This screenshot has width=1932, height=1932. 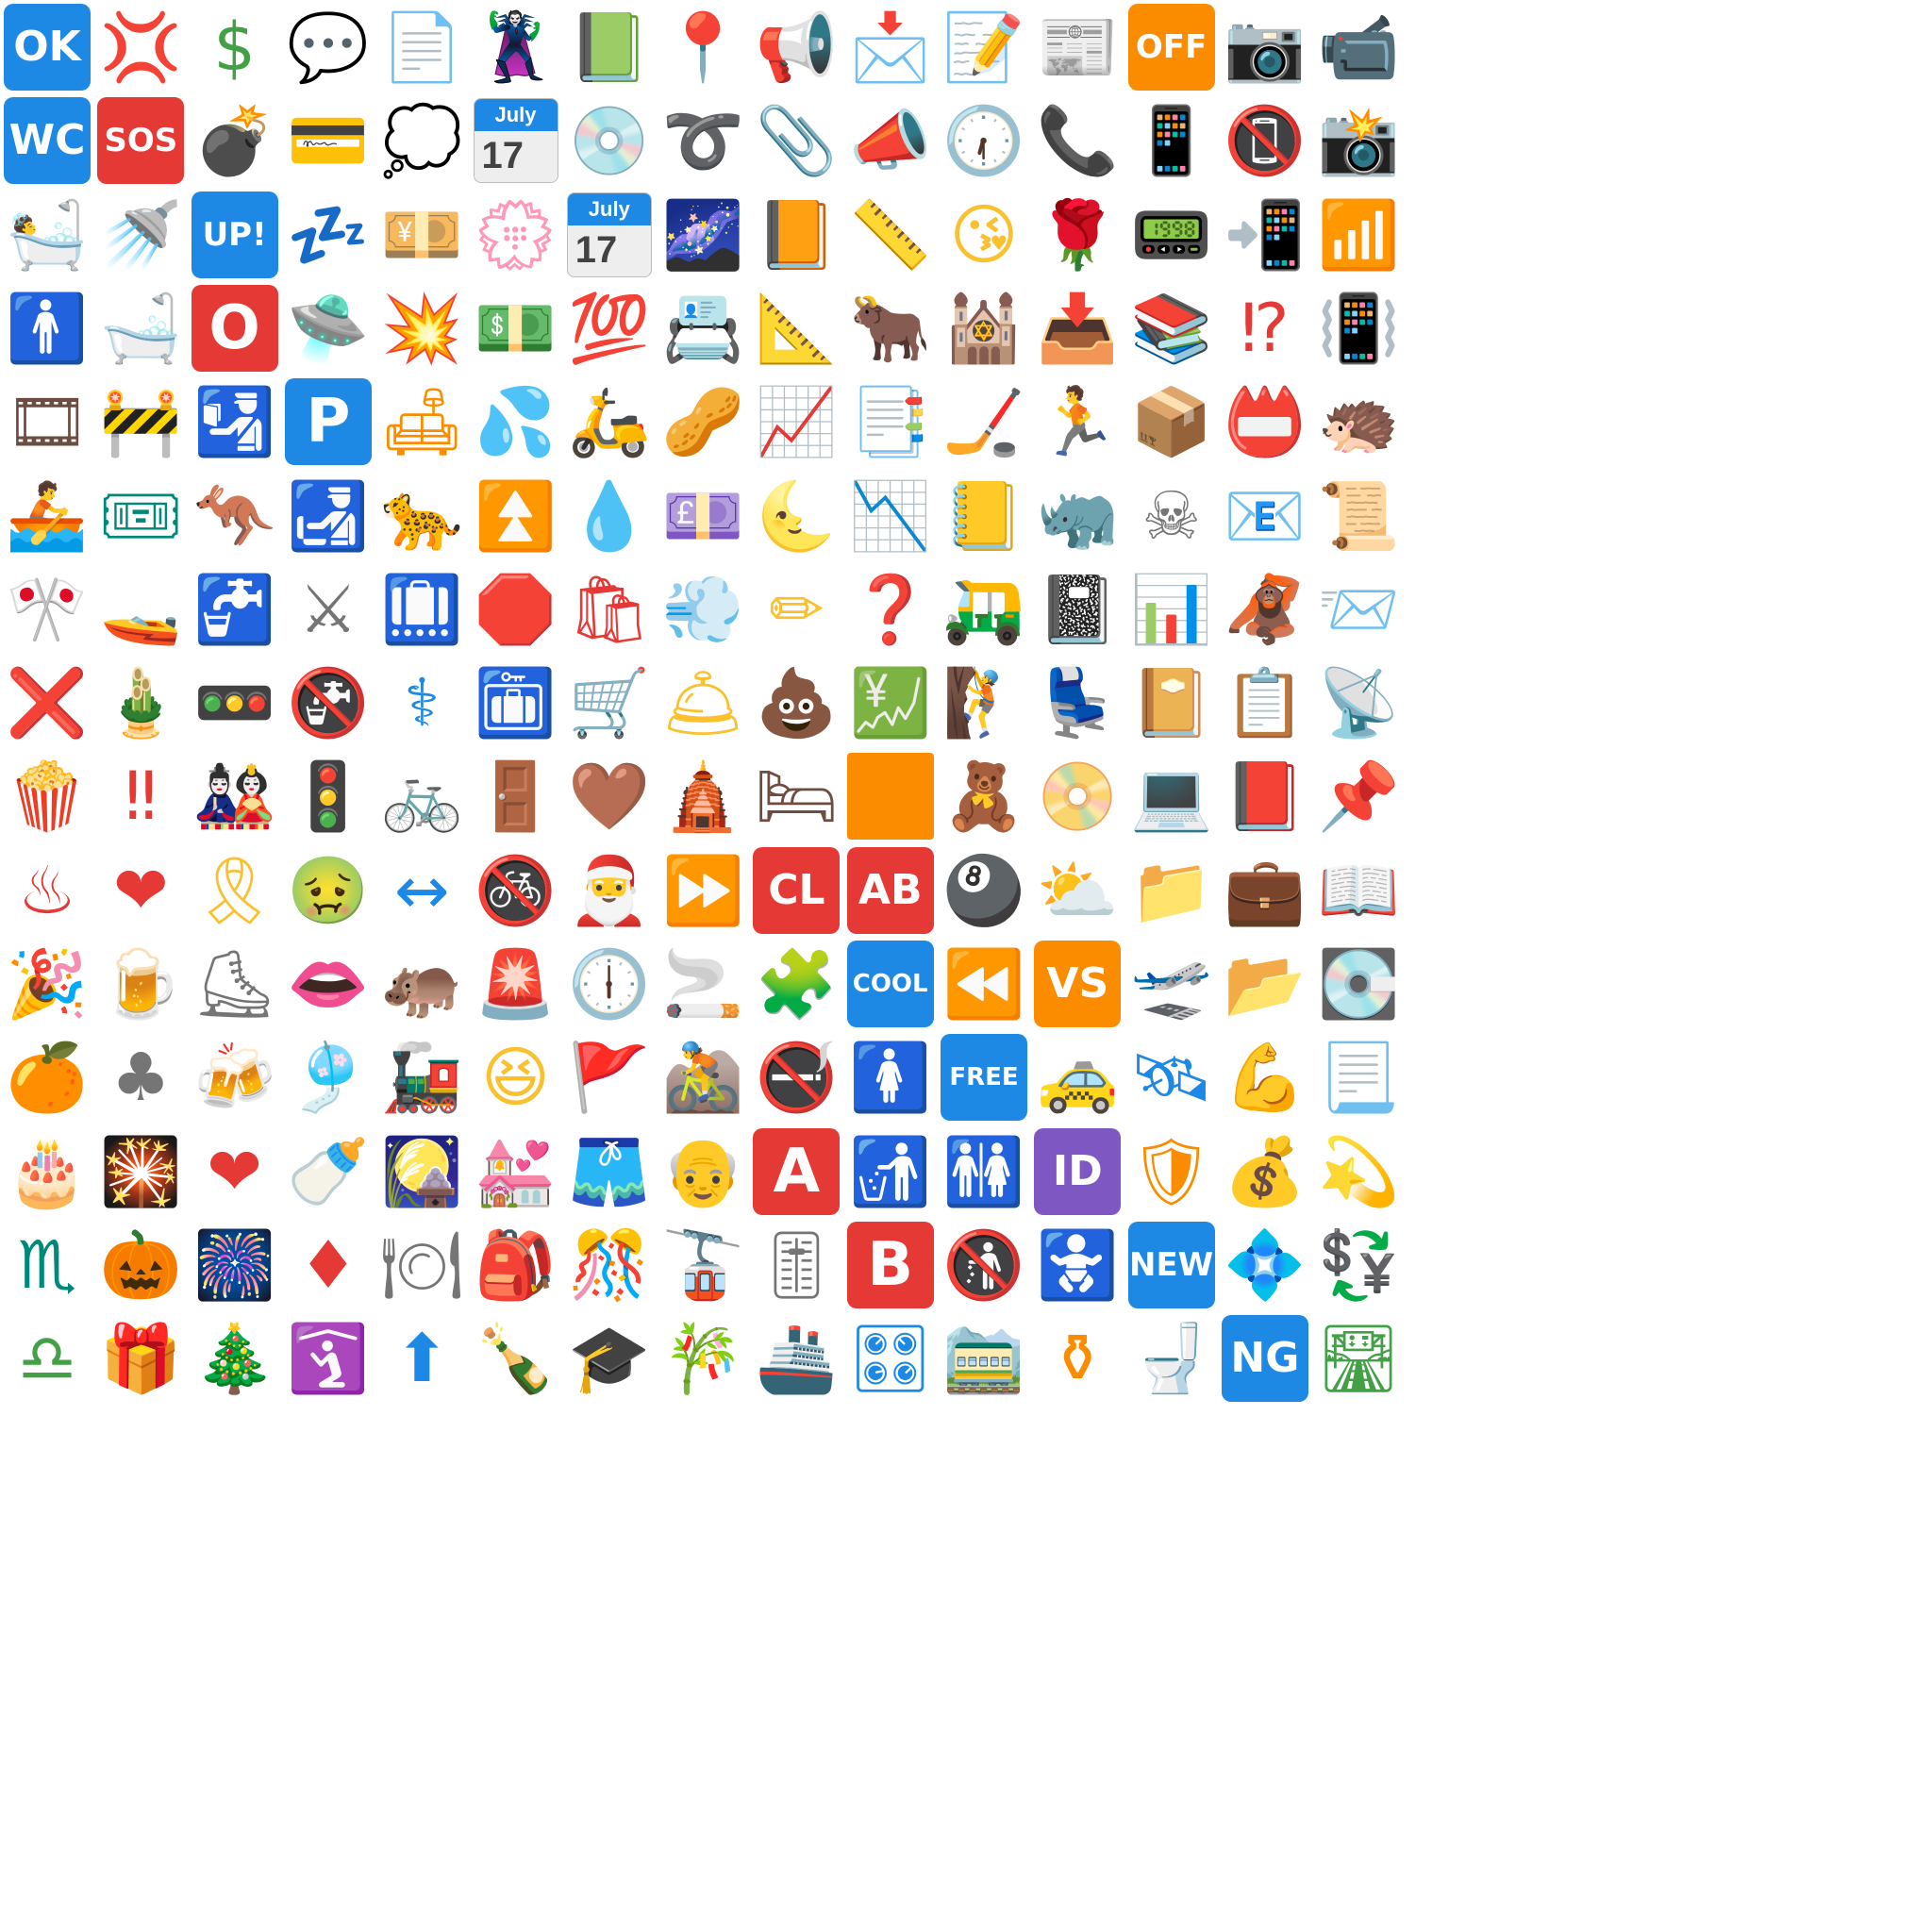 What do you see at coordinates (516, 1077) in the screenshot?
I see `grinning-squinting-face-icon: 😆` at bounding box center [516, 1077].